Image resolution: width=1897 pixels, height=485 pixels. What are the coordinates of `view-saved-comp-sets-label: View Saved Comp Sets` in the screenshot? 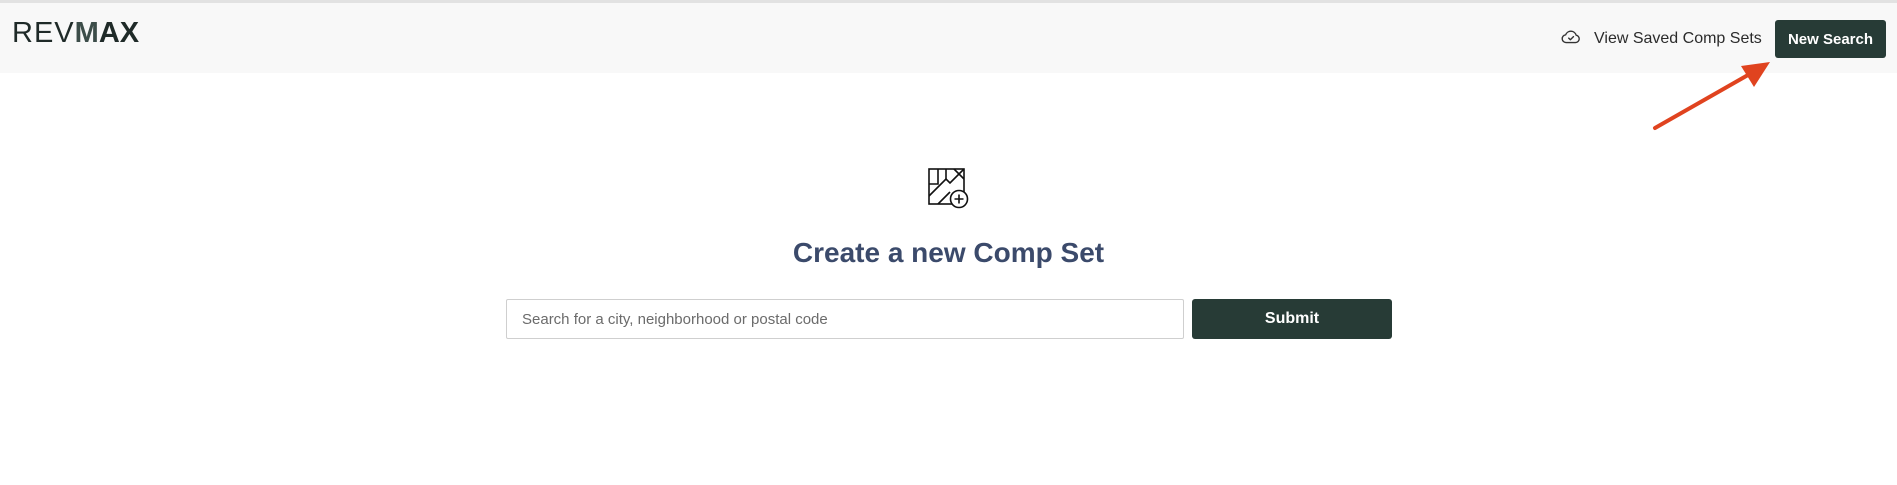 It's located at (1678, 38).